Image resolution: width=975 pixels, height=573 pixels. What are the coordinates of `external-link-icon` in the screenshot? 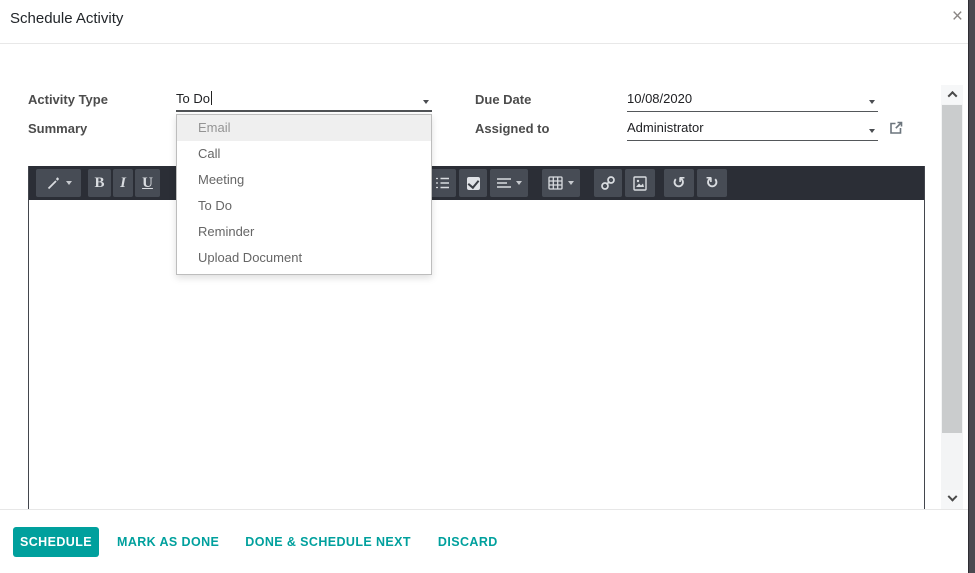 It's located at (896, 128).